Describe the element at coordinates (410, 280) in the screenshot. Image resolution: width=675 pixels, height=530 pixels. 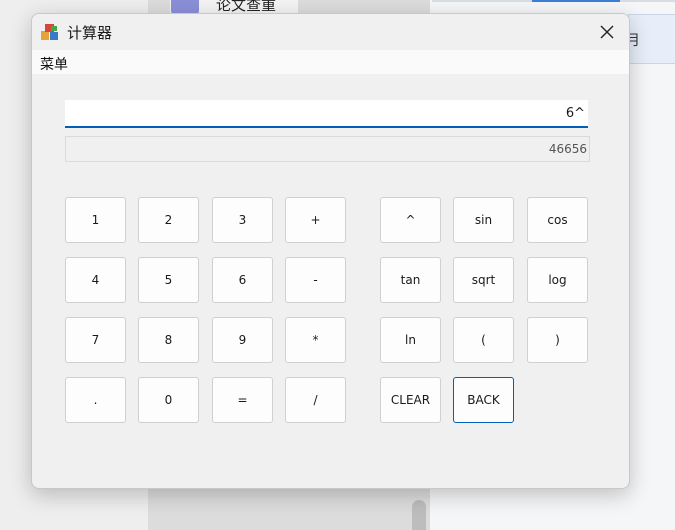
I see `tan-button: tan` at that location.